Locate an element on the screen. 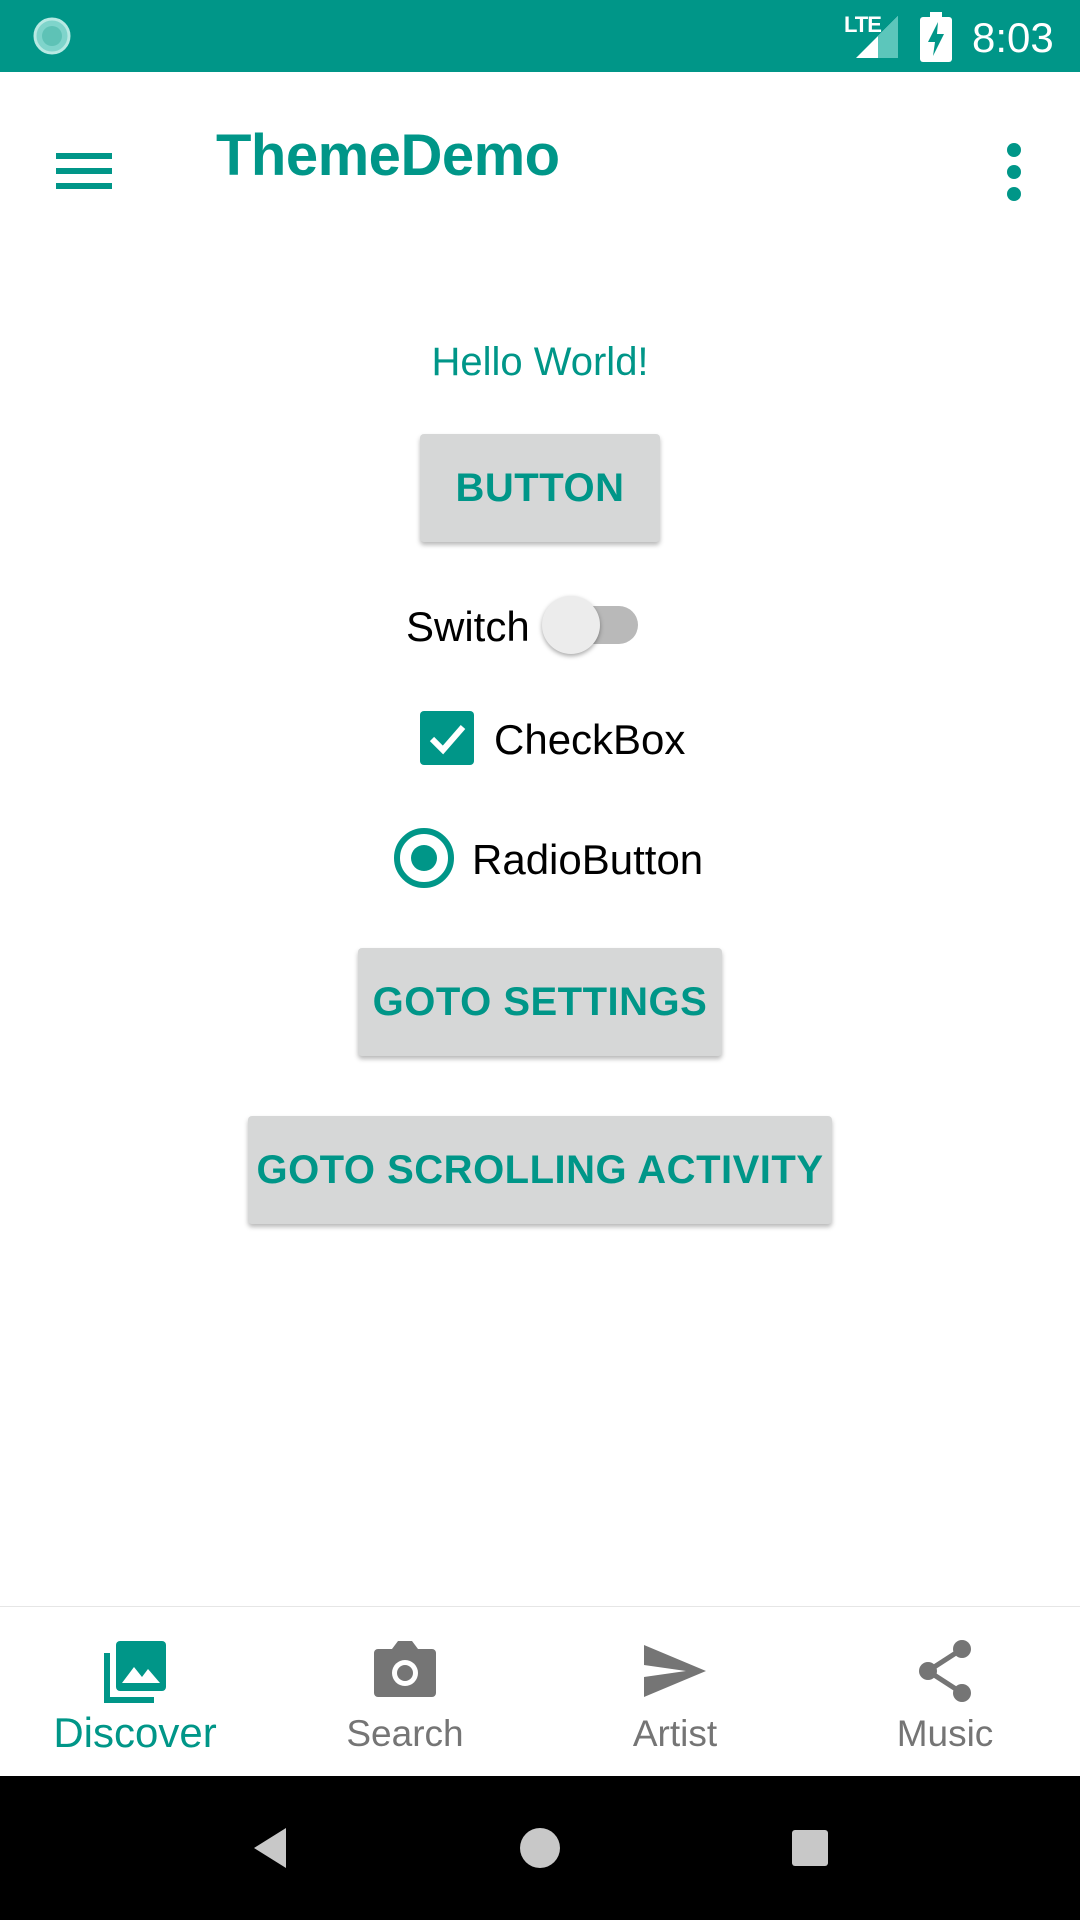  system-navigation-bar is located at coordinates (540, 1848).